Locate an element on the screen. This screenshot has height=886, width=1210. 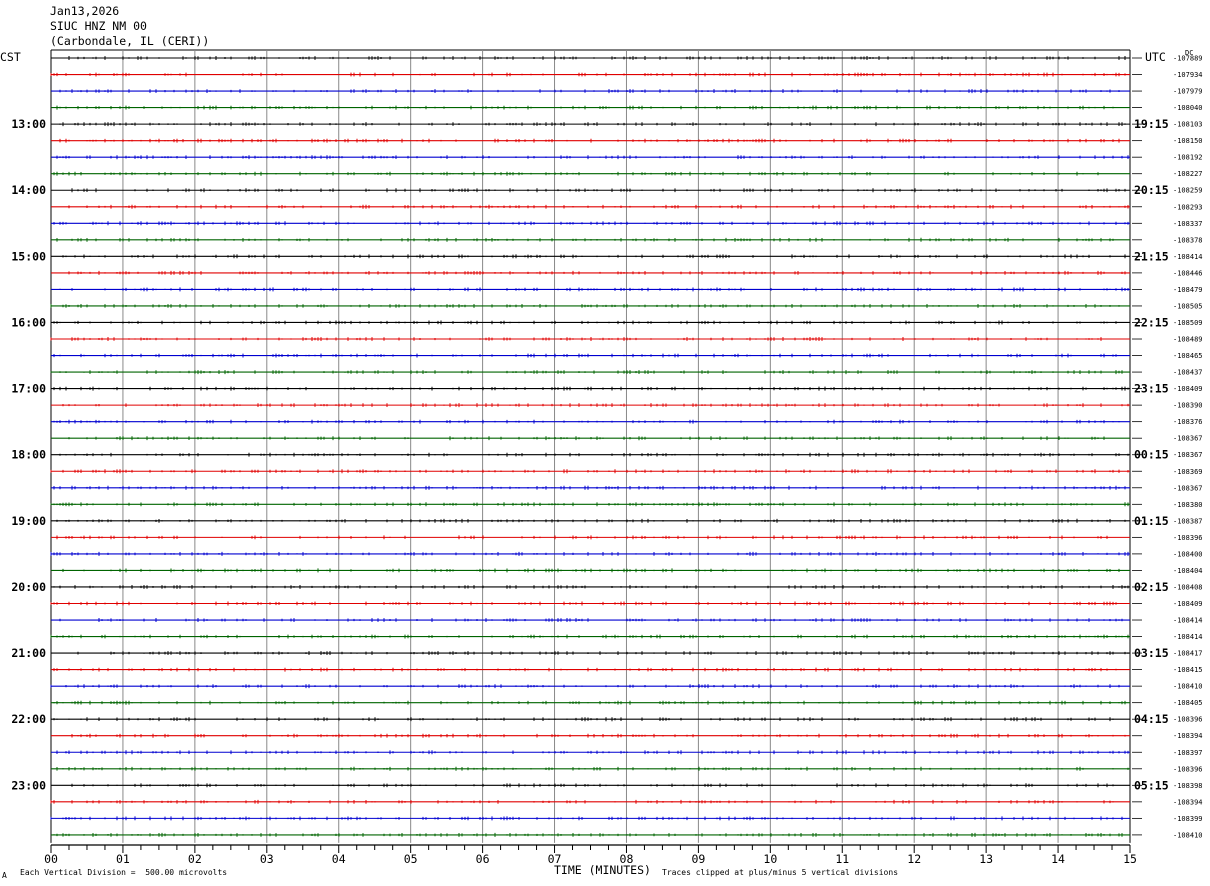
x-tick-label: 13 is located at coordinates (986, 859).